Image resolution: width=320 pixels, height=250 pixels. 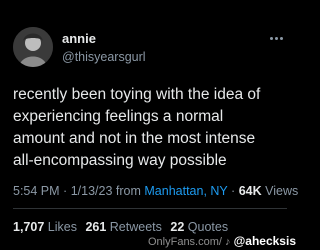 I want to click on divider, so click(x=150, y=208).